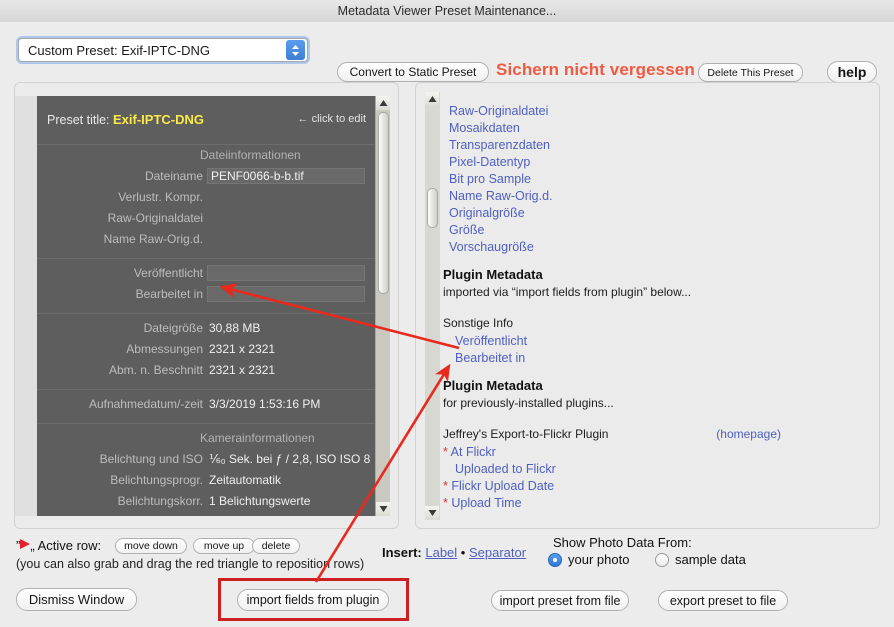  What do you see at coordinates (469, 452) in the screenshot?
I see `field-link: * At Flickr` at bounding box center [469, 452].